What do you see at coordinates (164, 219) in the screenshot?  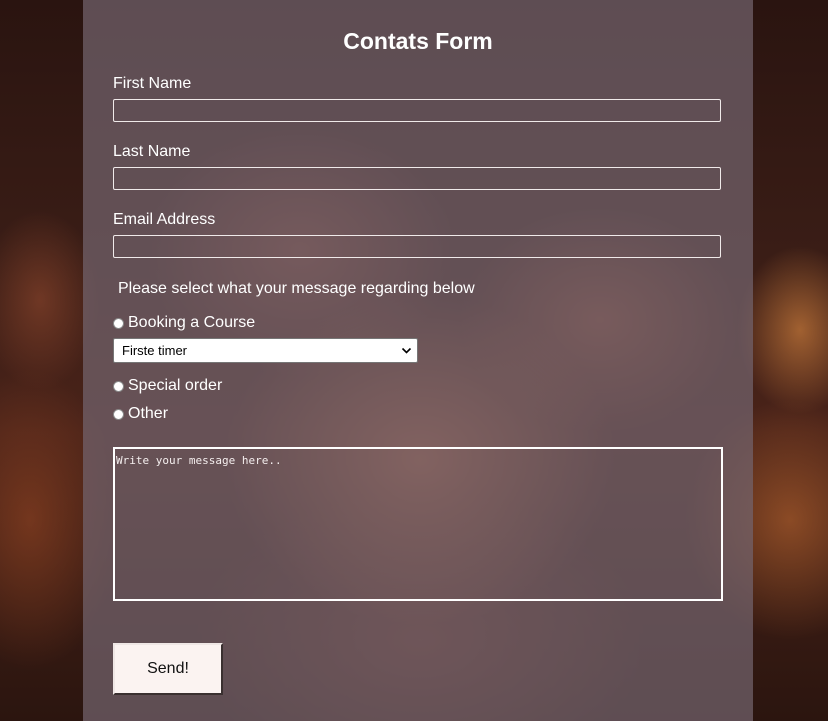 I see `email-label: Email Address` at bounding box center [164, 219].